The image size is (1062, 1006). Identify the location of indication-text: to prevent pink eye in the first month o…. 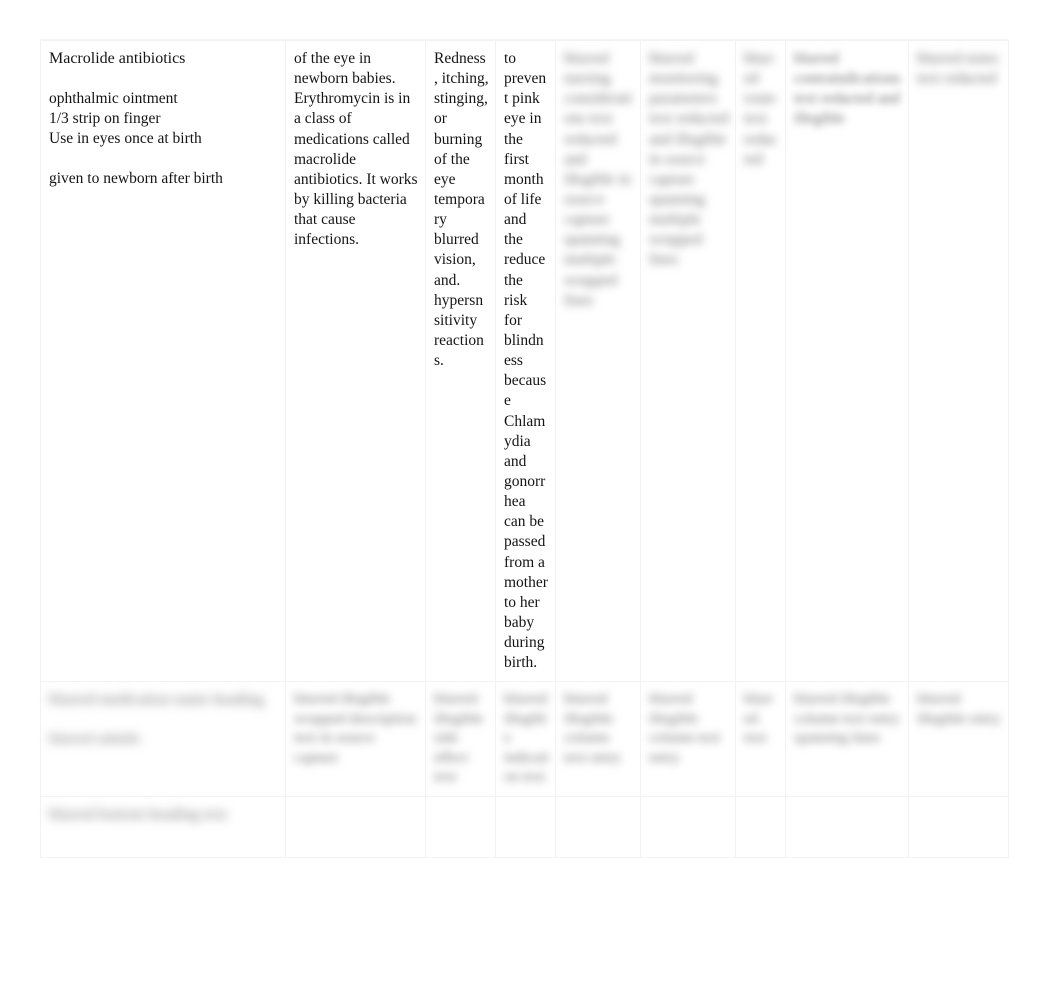
(528, 361).